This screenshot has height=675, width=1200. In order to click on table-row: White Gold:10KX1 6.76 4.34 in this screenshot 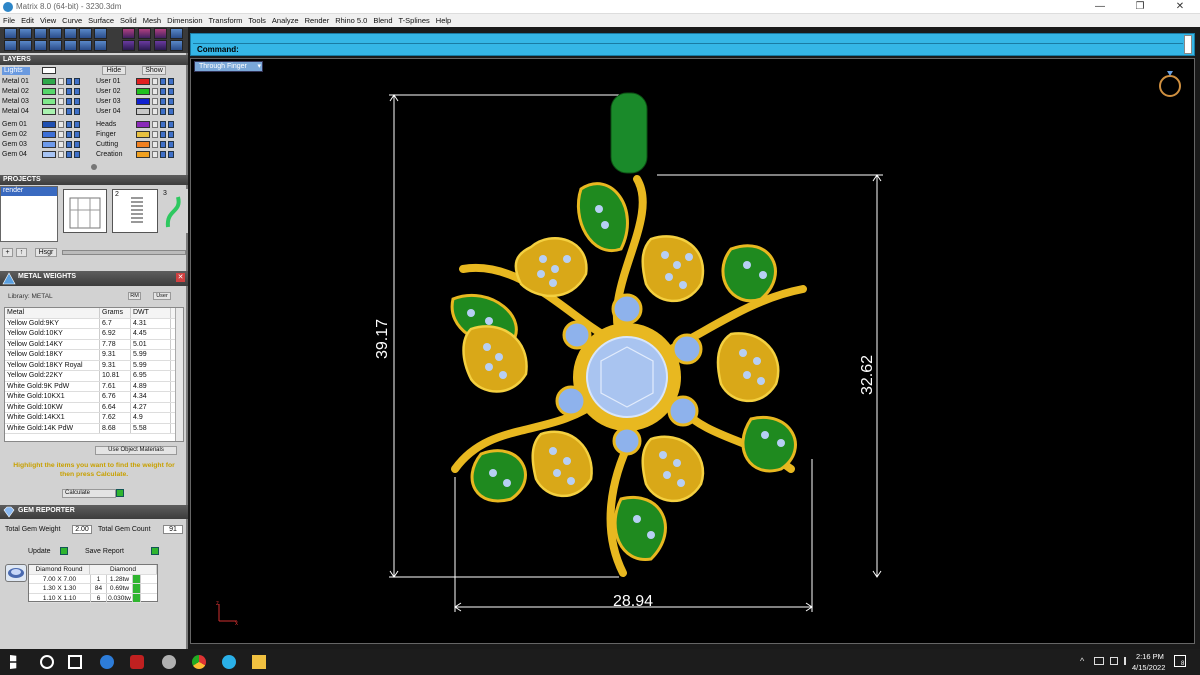, I will do `click(94, 397)`.